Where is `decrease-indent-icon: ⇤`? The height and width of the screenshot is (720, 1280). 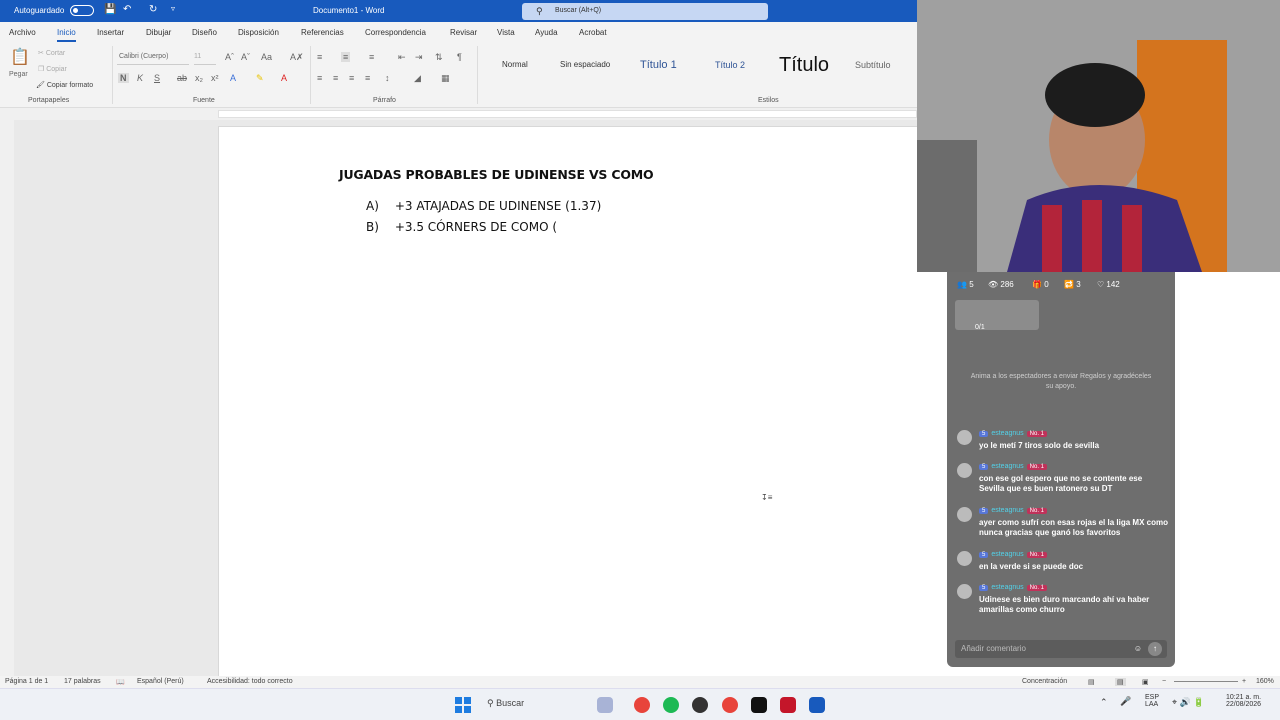 decrease-indent-icon: ⇤ is located at coordinates (402, 57).